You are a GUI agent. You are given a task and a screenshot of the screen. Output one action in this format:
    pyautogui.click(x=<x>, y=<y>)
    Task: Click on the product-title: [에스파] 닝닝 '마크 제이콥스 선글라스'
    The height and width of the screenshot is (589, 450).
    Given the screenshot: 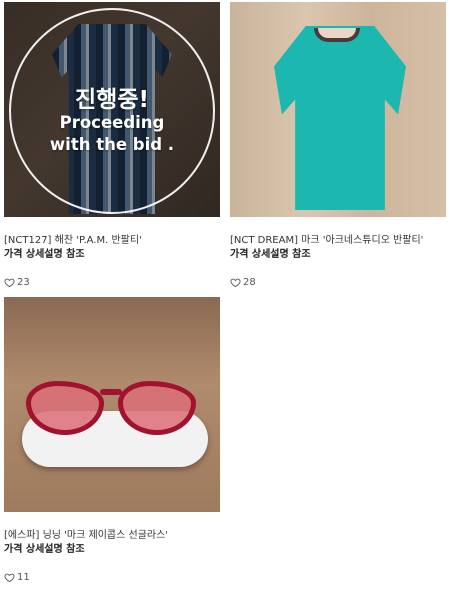 What is the action you would take?
    pyautogui.click(x=112, y=536)
    